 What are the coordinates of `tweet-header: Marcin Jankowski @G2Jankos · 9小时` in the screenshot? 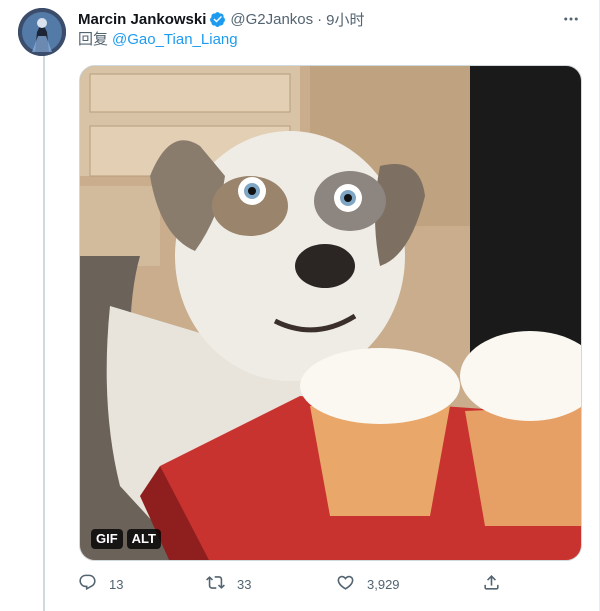 It's located at (330, 19).